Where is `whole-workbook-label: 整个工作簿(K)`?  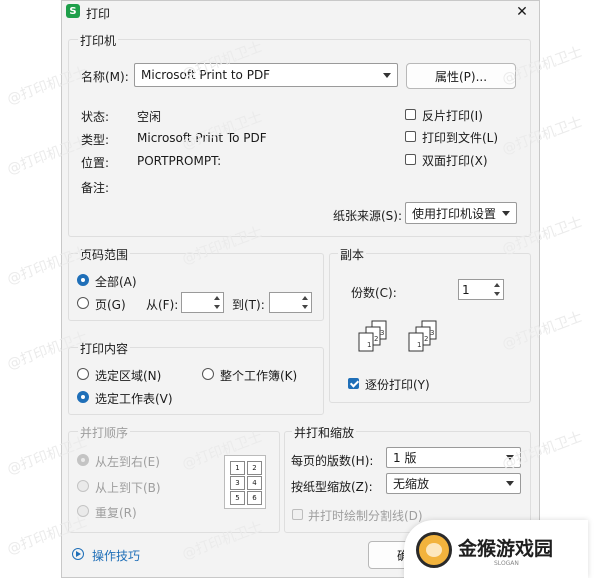 whole-workbook-label: 整个工作簿(K) is located at coordinates (259, 376).